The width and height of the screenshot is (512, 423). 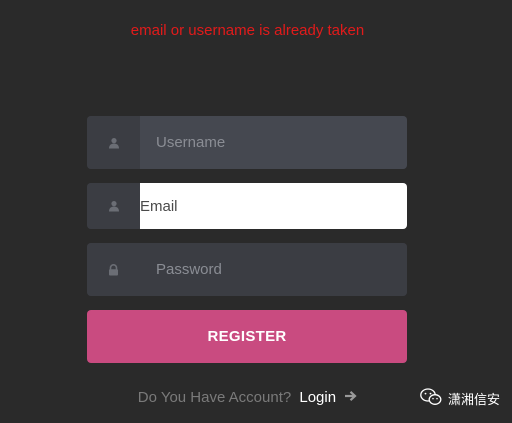 What do you see at coordinates (273, 206) in the screenshot?
I see `email-input` at bounding box center [273, 206].